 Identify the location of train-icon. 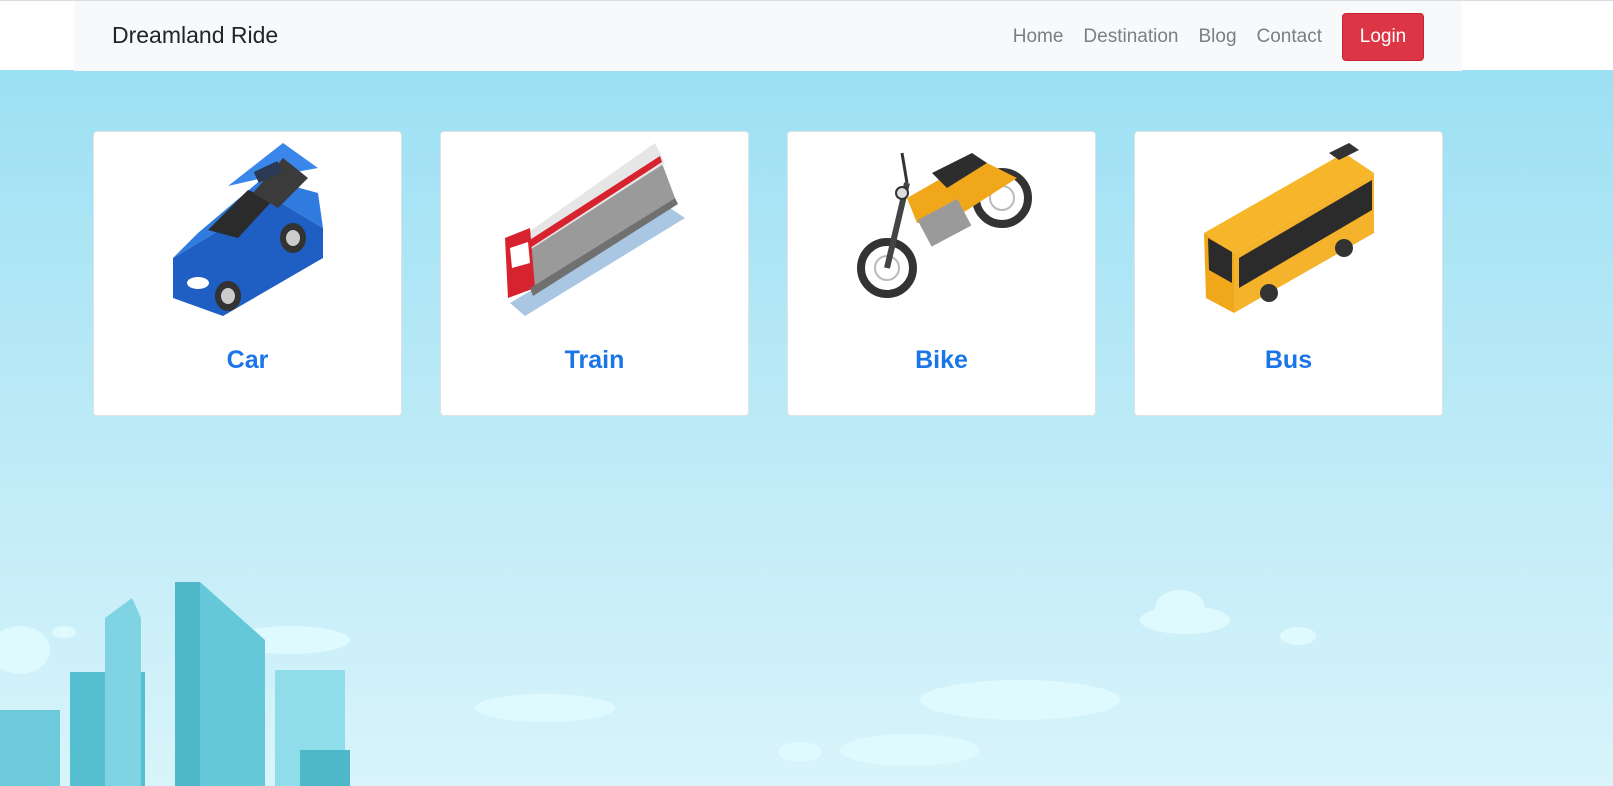
(594, 229).